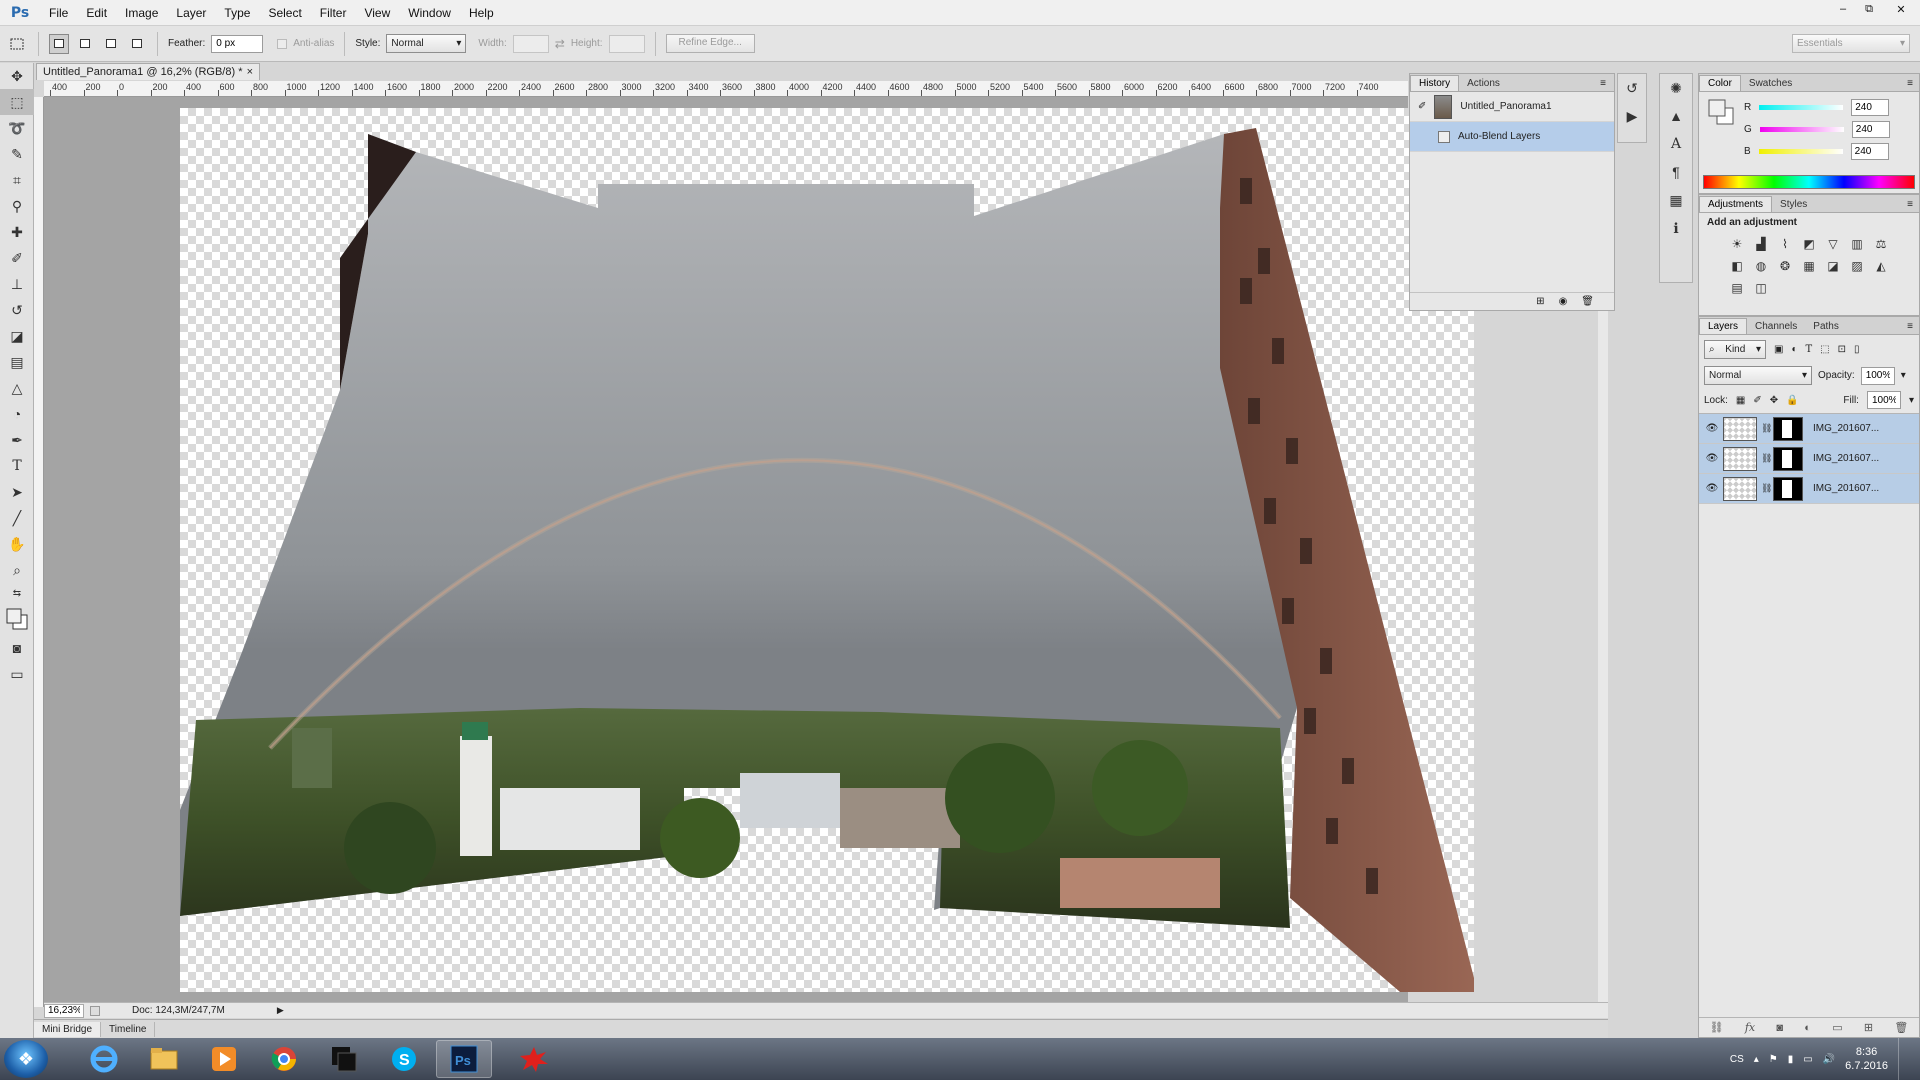 The height and width of the screenshot is (1080, 1920). I want to click on lock-position-icon: ✥, so click(1774, 400).